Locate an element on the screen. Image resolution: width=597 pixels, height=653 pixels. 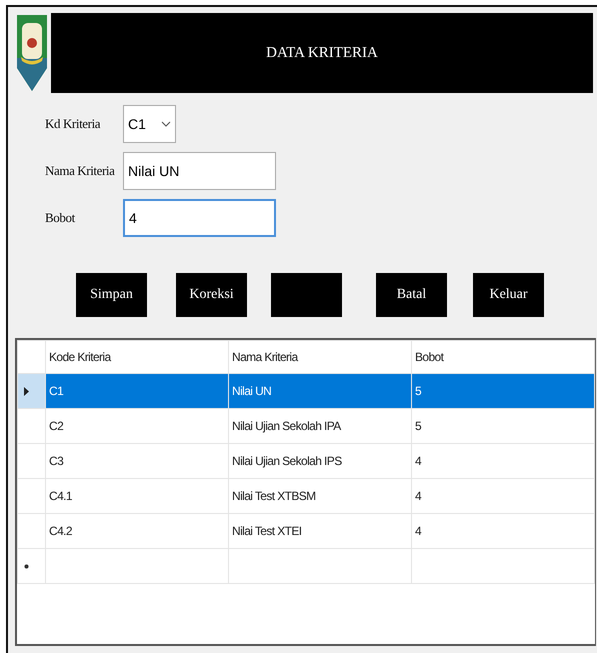
table-cell: C4.1 is located at coordinates (137, 496).